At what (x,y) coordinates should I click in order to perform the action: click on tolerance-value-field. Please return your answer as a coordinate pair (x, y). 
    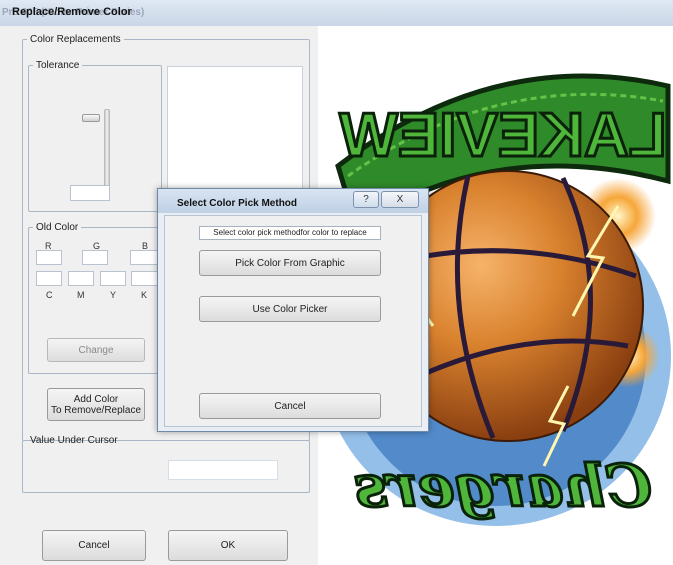
    Looking at the image, I should click on (90, 193).